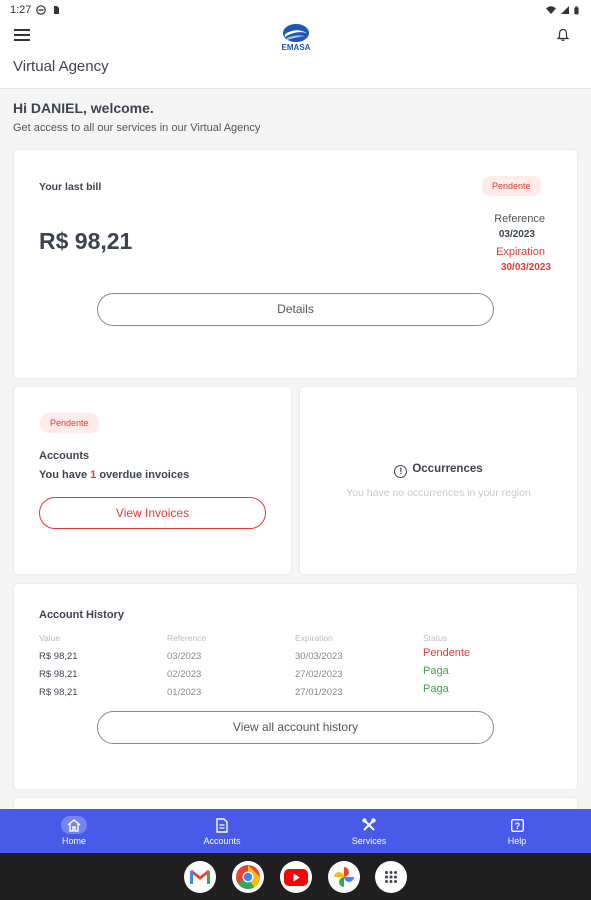  I want to click on battery-icon, so click(576, 9).